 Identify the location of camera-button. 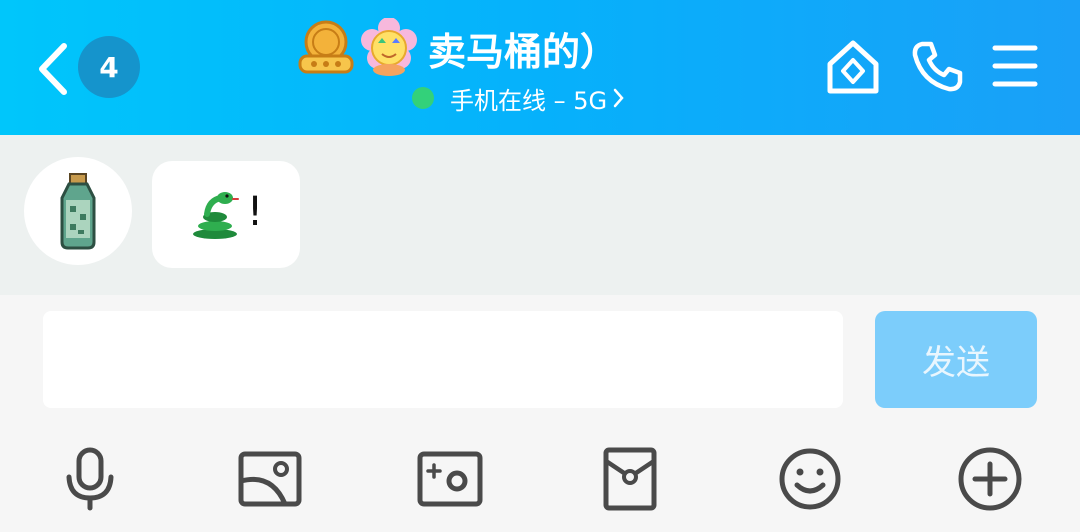
(450, 479).